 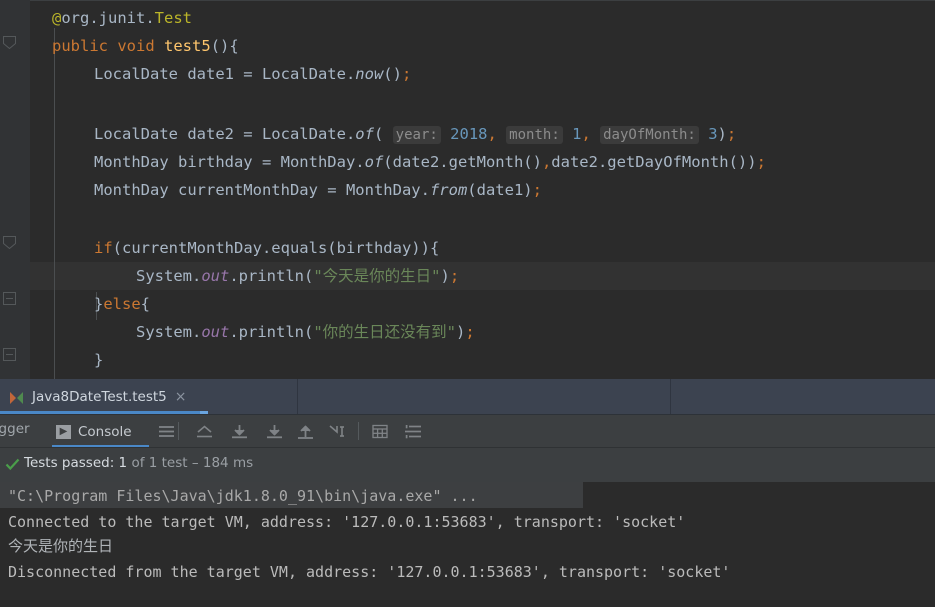 I want to click on tab-console: ▶ Console, so click(x=94, y=431).